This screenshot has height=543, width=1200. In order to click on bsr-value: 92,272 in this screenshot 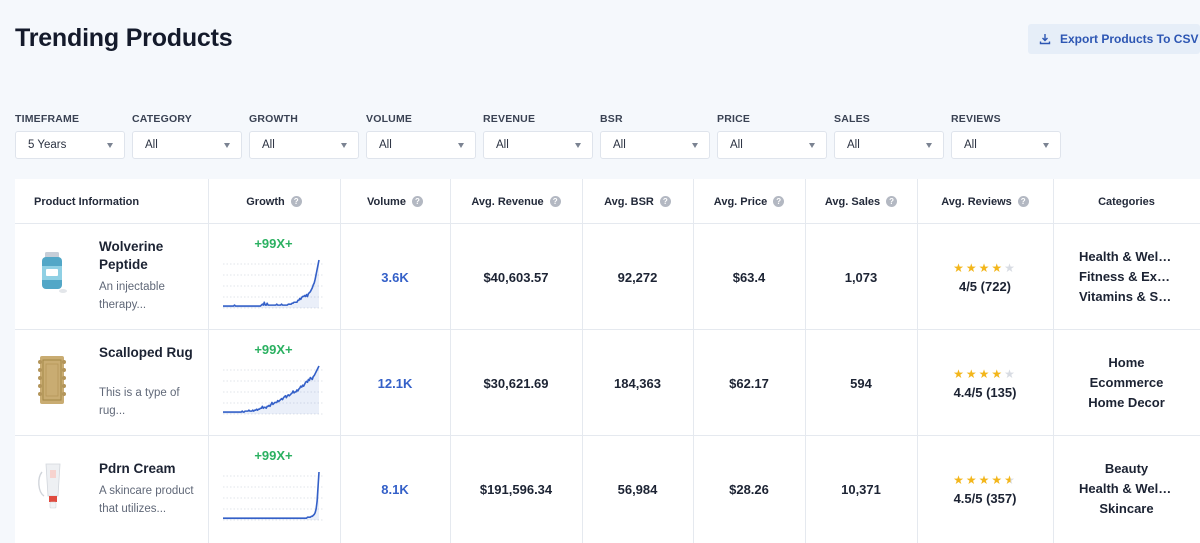, I will do `click(637, 277)`.